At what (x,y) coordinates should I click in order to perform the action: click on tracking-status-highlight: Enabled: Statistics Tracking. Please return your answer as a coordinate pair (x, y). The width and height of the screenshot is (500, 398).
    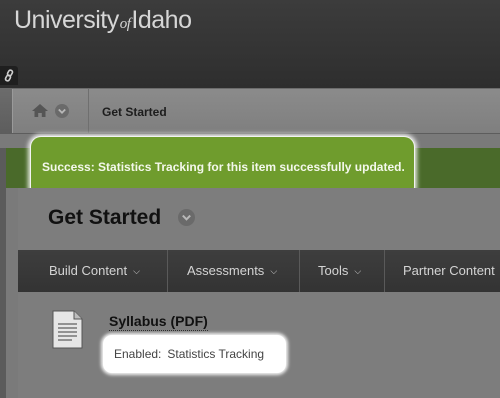
    Looking at the image, I should click on (194, 354).